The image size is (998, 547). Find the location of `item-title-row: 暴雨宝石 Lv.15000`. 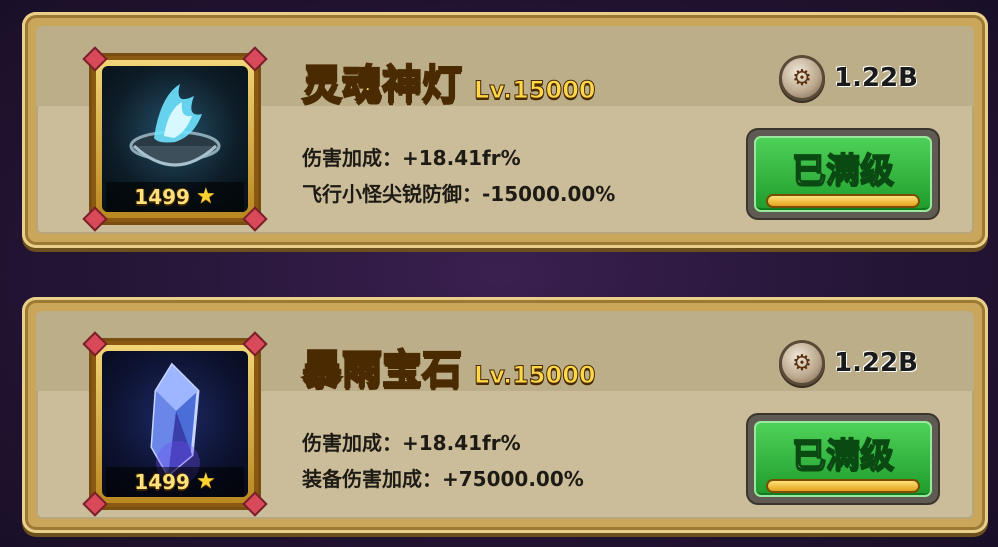

item-title-row: 暴雨宝石 Lv.15000 is located at coordinates (449, 366).